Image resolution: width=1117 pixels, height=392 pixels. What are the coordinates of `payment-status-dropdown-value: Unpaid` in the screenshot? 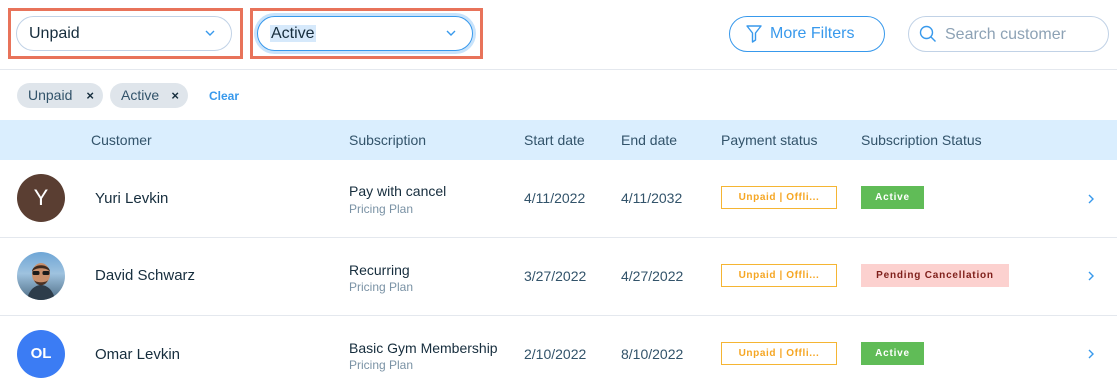 It's located at (54, 33).